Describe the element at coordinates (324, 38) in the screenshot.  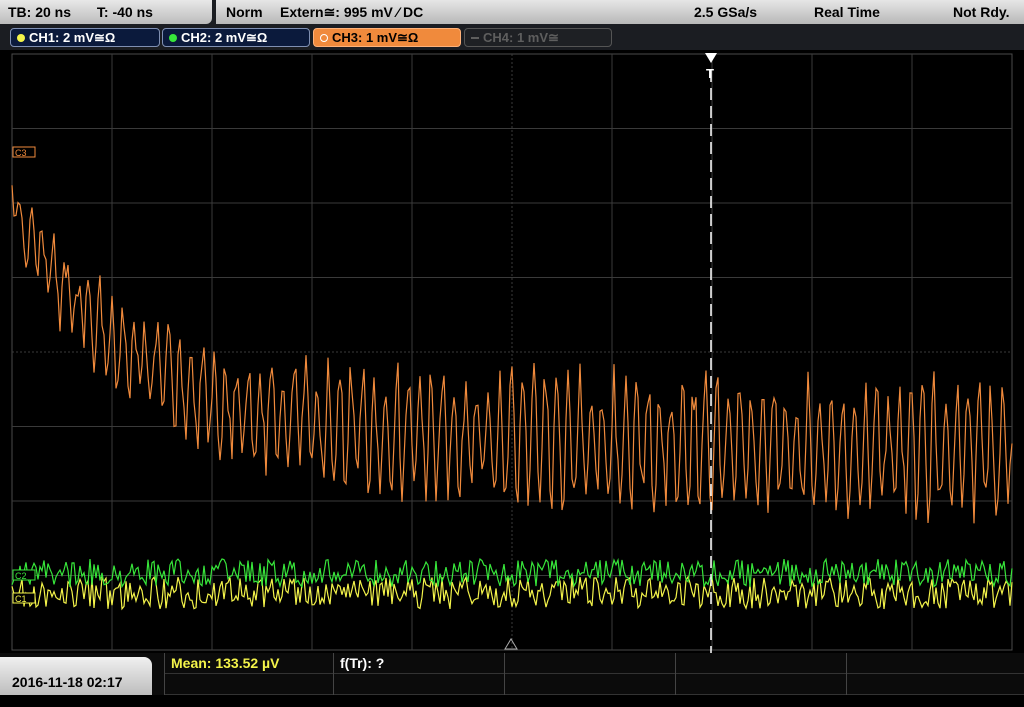
I see `channel-3-dot-icon` at that location.